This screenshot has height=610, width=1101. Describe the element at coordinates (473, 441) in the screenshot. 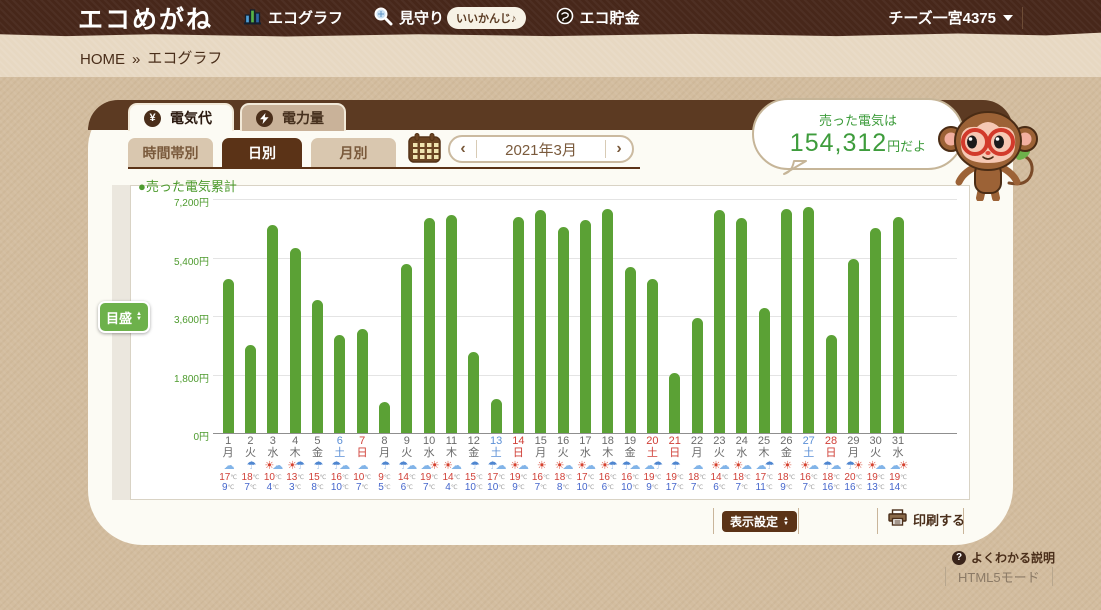

I see `day-number: 12` at that location.